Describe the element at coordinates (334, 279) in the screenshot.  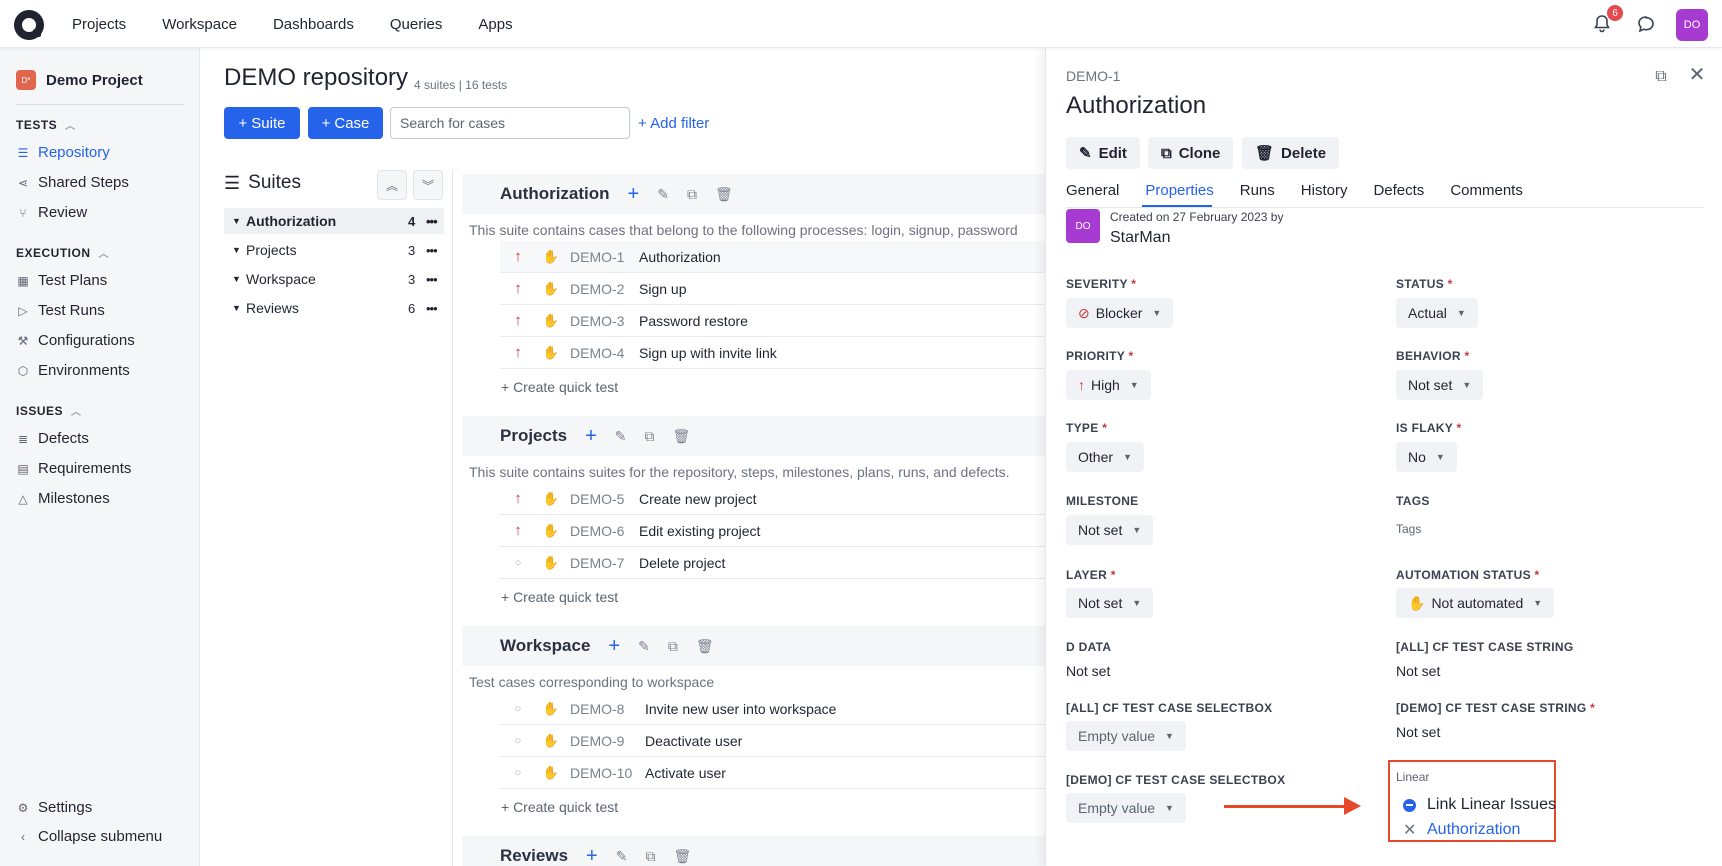
I see `tree-item-workspace: ▼ Workspace 3 •••` at that location.